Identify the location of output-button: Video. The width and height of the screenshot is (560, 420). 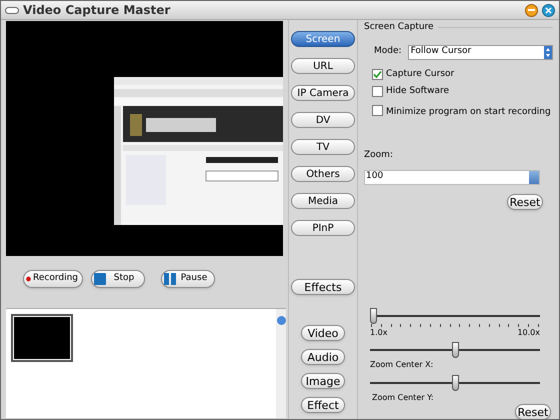
(323, 333).